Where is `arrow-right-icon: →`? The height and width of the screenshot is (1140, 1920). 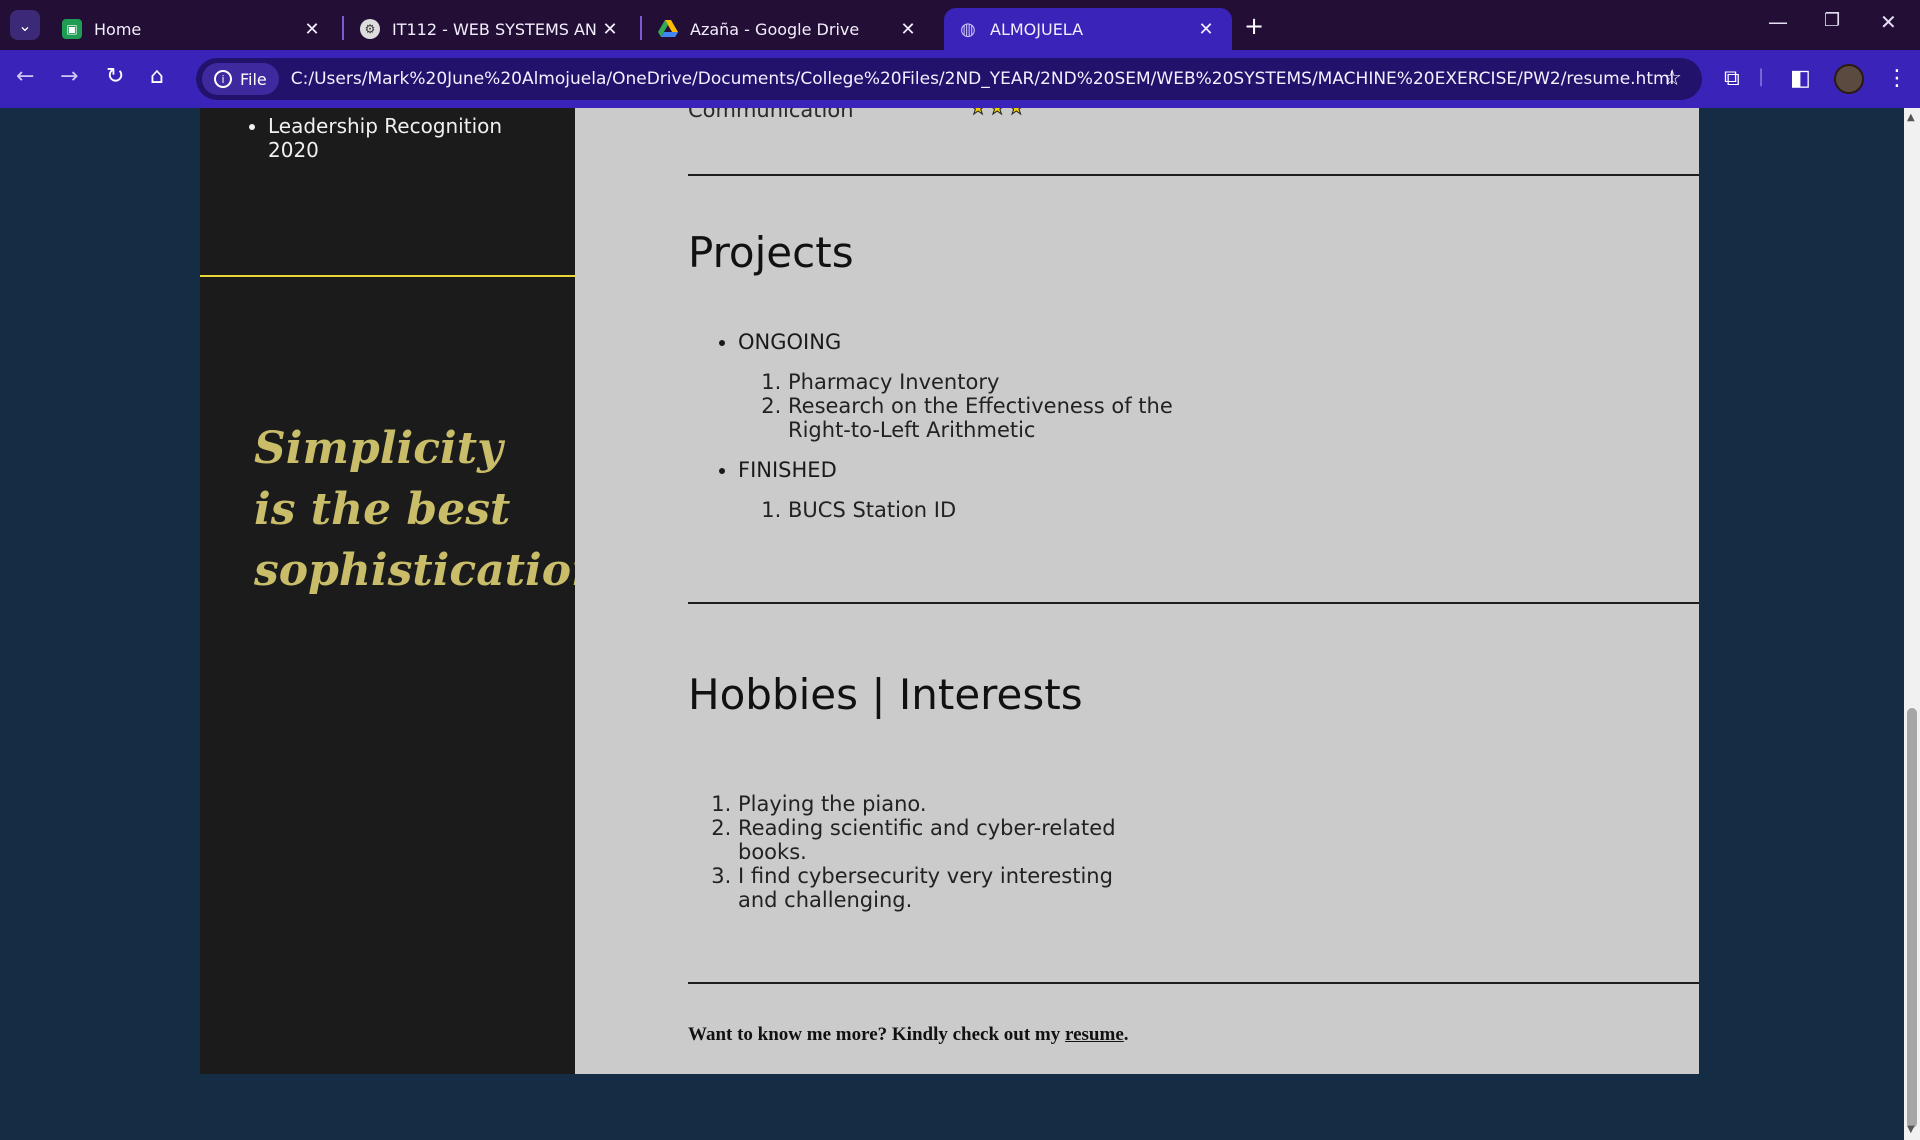 arrow-right-icon: → is located at coordinates (69, 76).